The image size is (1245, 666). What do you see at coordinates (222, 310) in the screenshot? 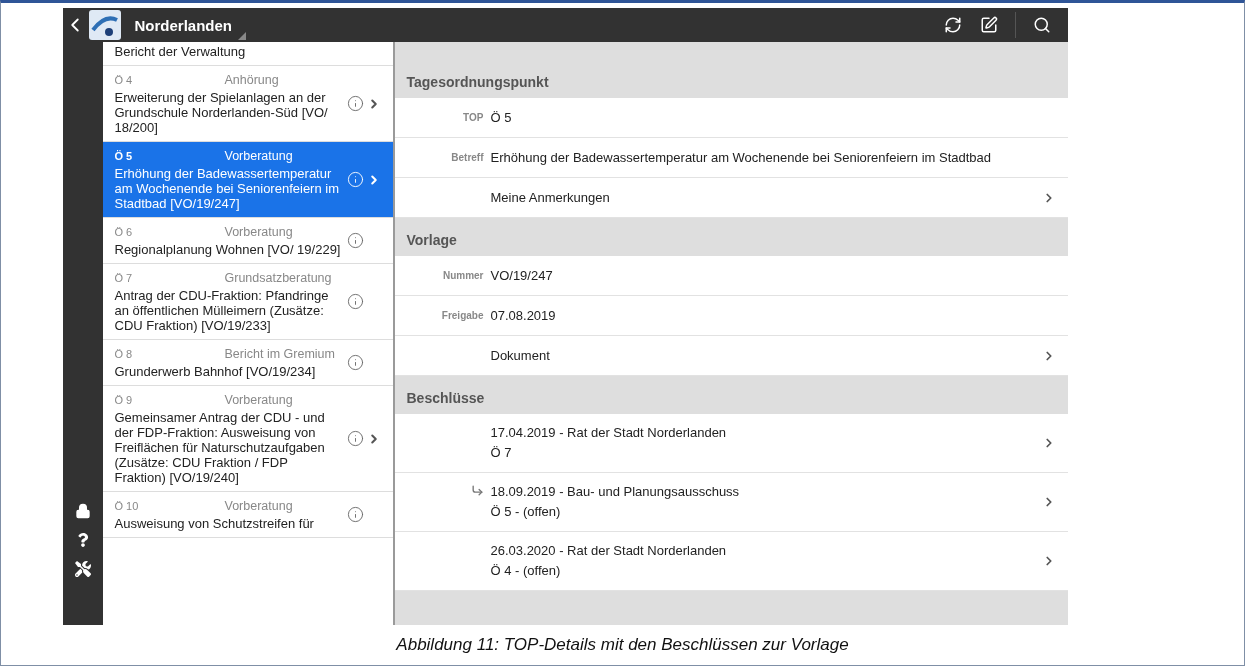
I see `agenda-item-title: Antrag der CDU-Fraktion: Pfandringe an öffentlichen Mülleimern (Zusätze: CDU Fraktion) [VO/19/233]` at bounding box center [222, 310].